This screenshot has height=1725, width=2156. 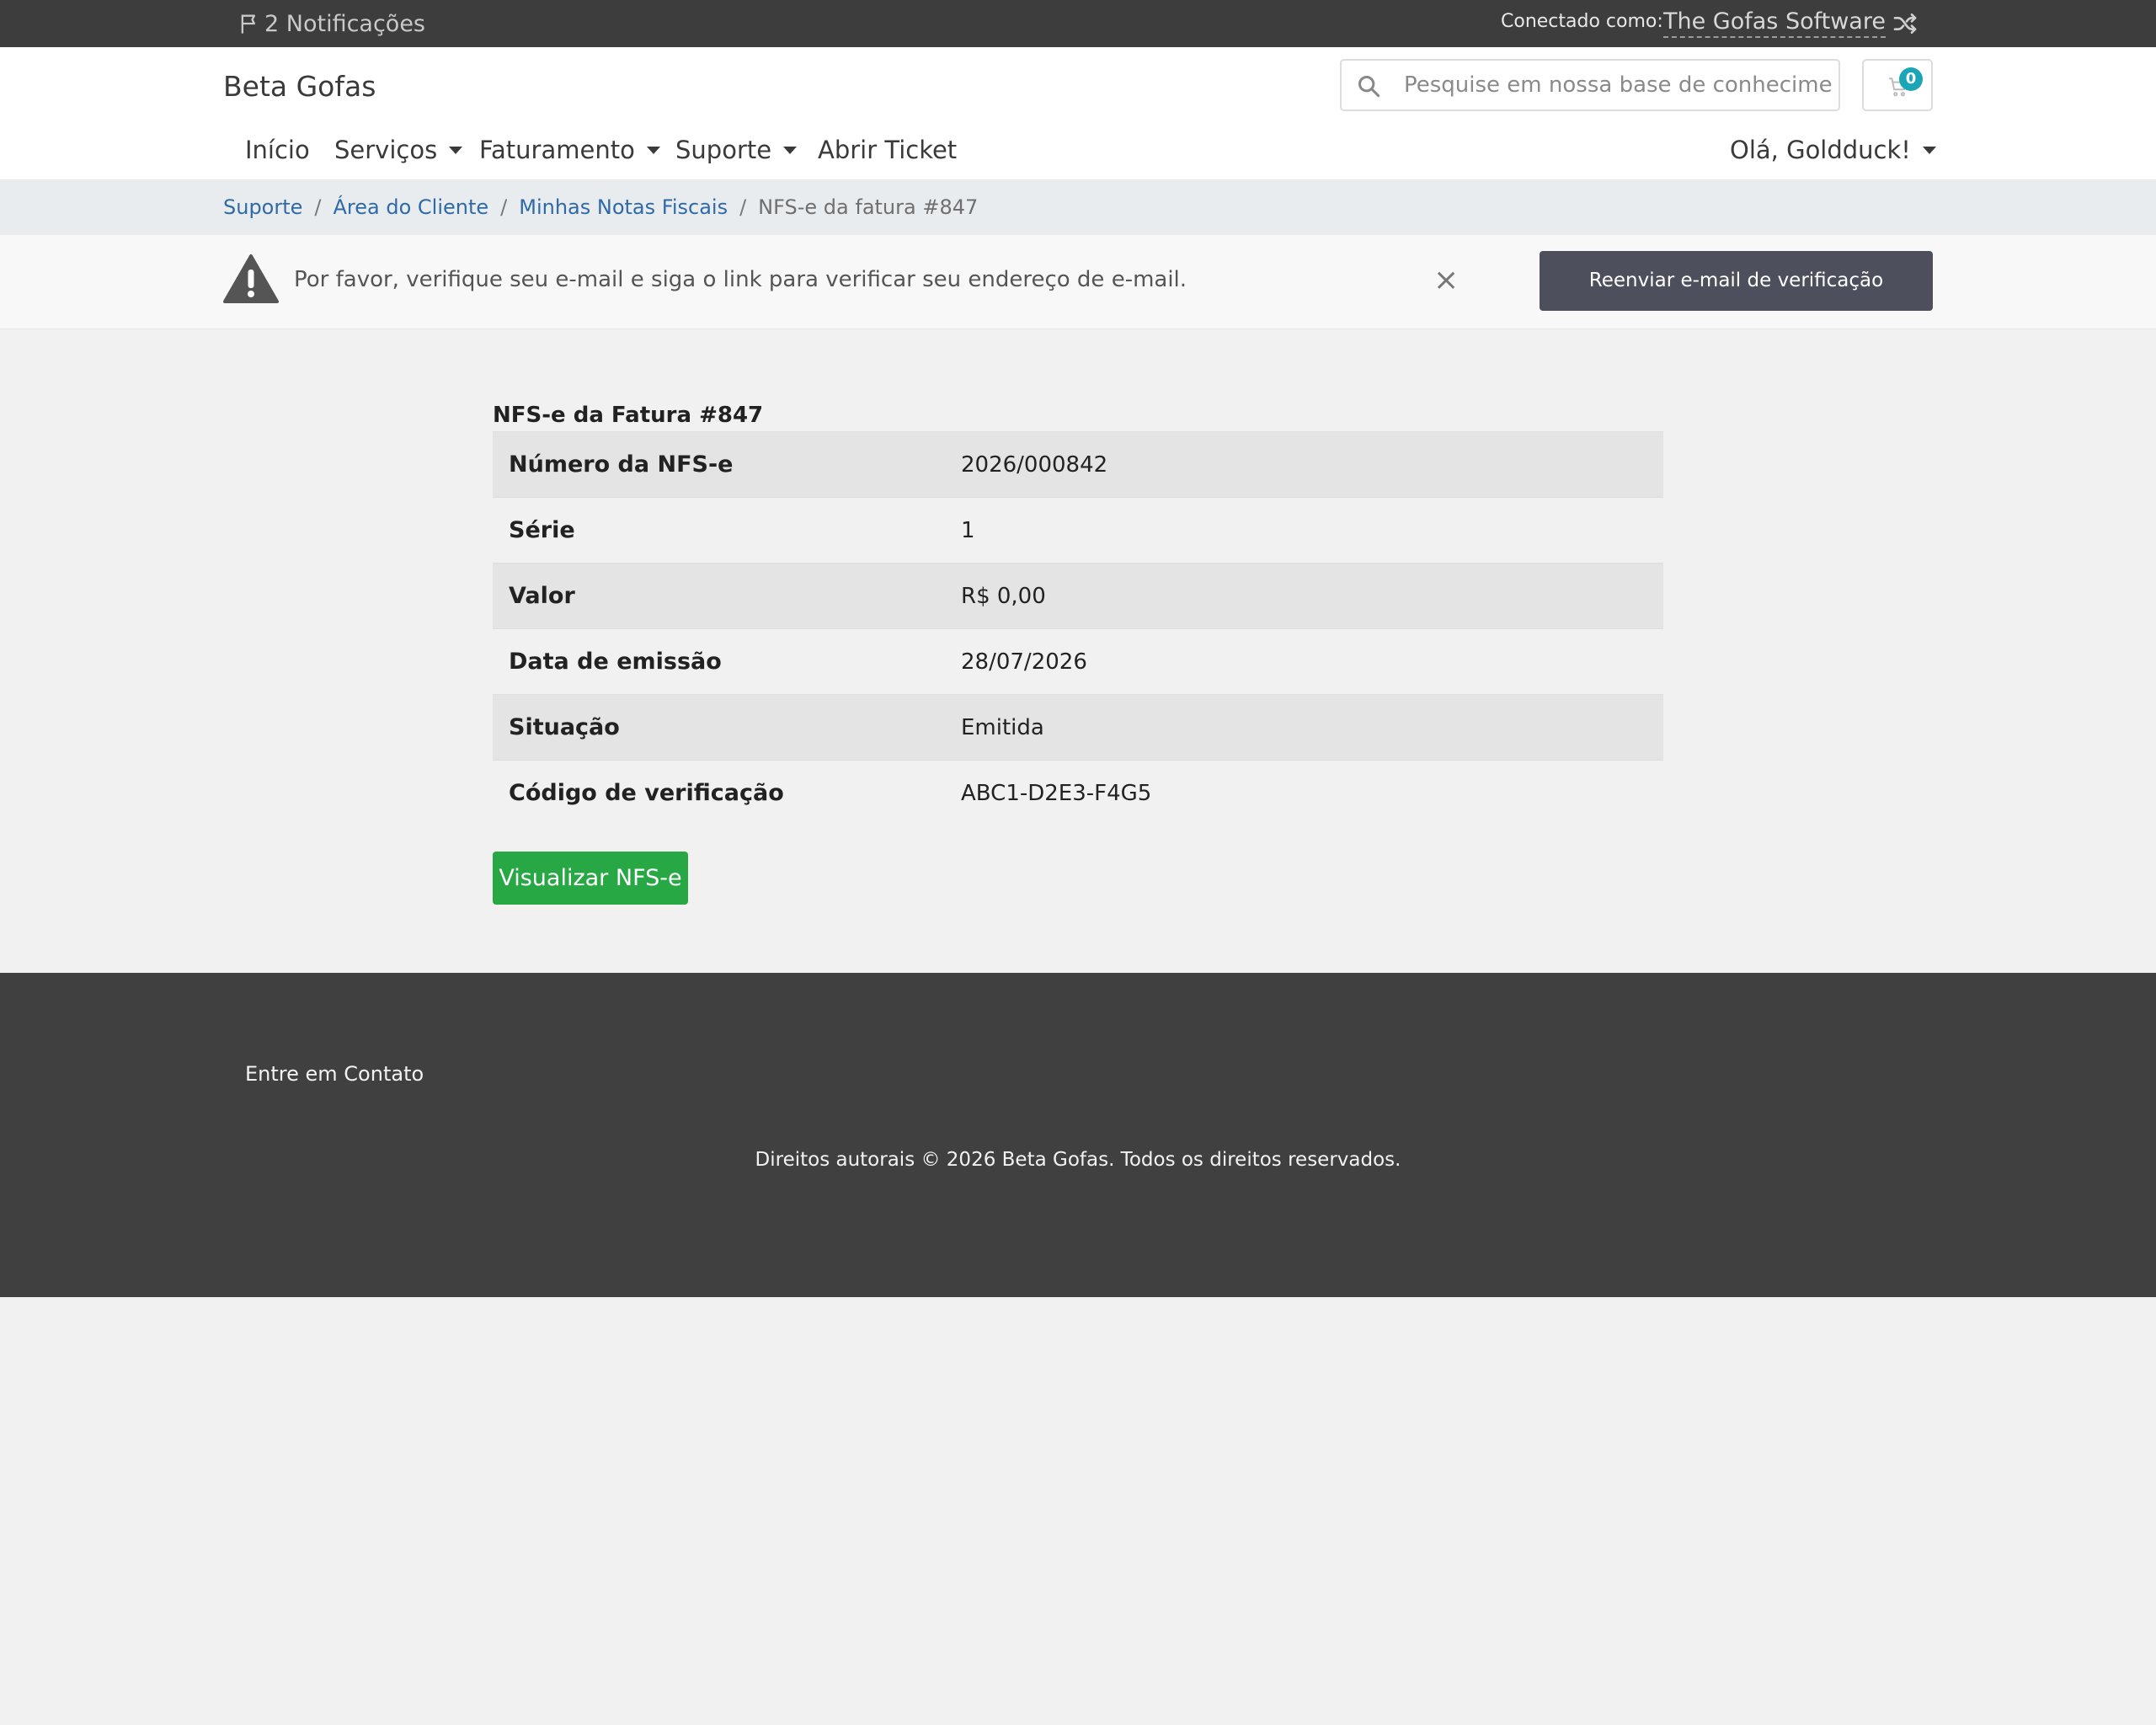 What do you see at coordinates (1446, 280) in the screenshot?
I see `close-icon: ×` at bounding box center [1446, 280].